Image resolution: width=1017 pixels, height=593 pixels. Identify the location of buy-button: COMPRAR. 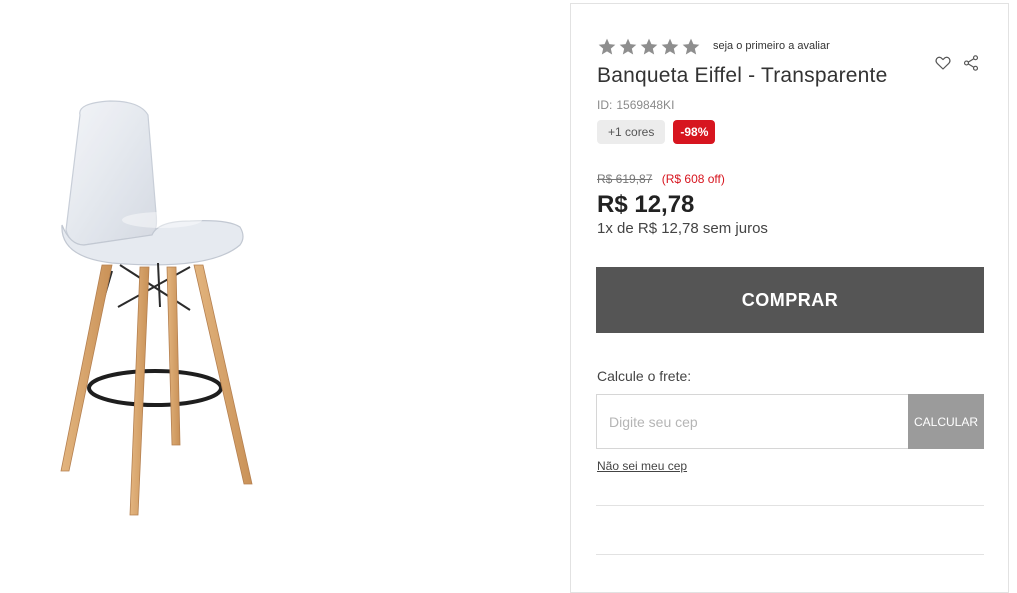
(790, 300).